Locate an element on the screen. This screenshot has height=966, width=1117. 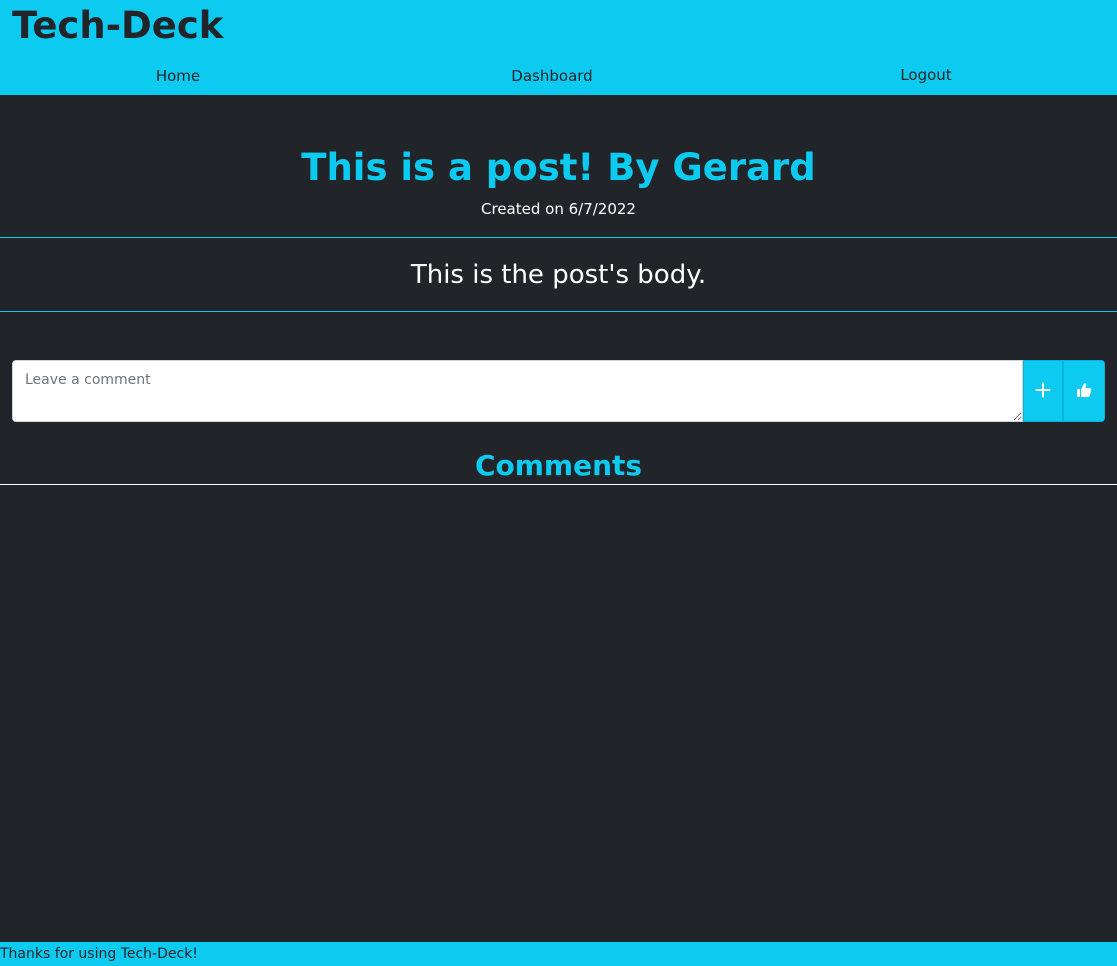
post-created-date: Created on 6/7/2022 is located at coordinates (558, 209).